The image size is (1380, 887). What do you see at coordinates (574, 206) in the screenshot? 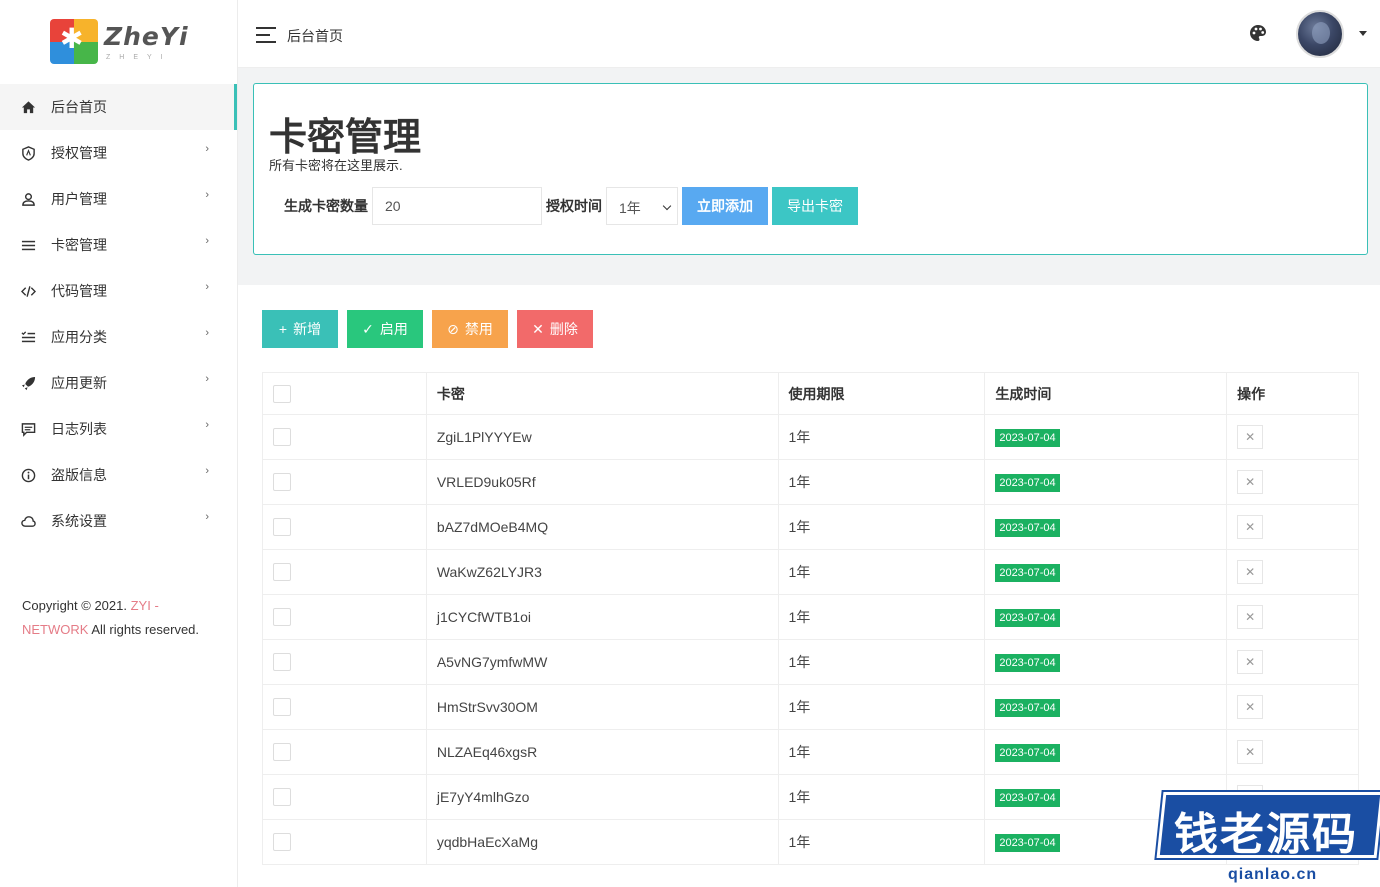
I see `time-label: 授权时间` at bounding box center [574, 206].